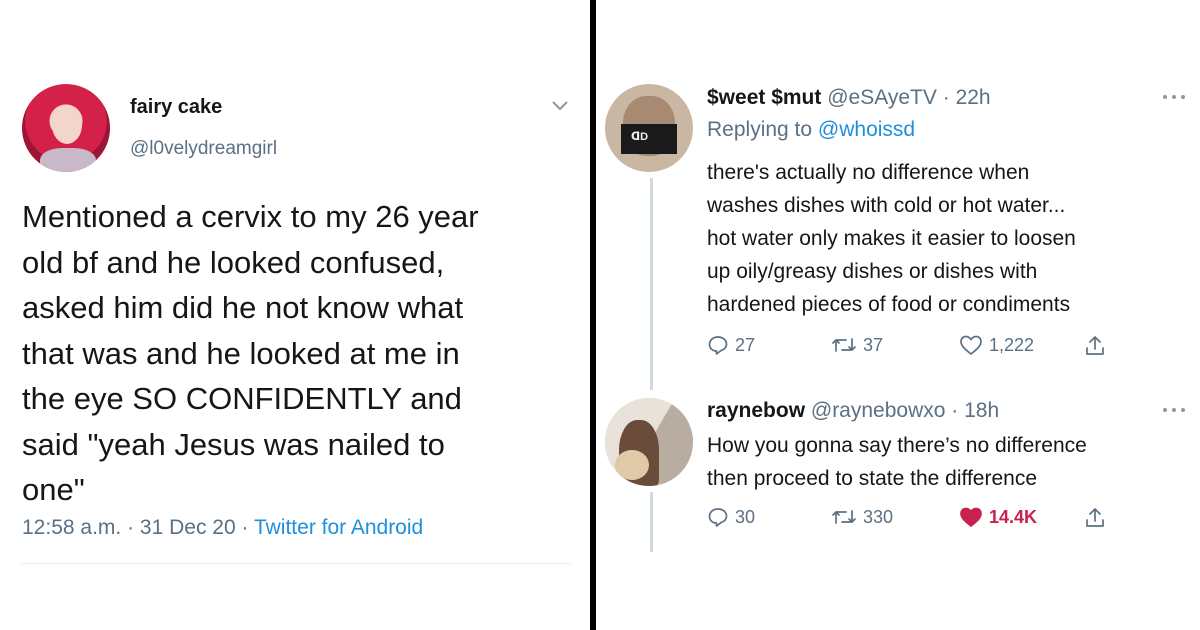  I want to click on tweet-text-line: old bf and he looked confused,, so click(233, 262).